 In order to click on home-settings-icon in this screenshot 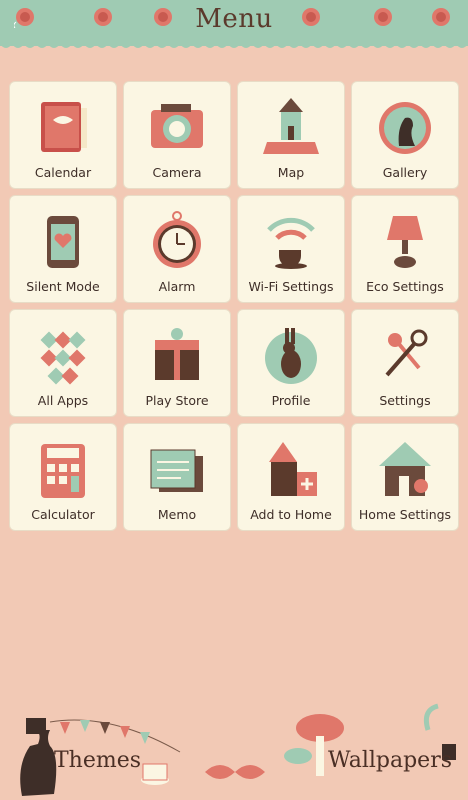, I will do `click(405, 469)`.